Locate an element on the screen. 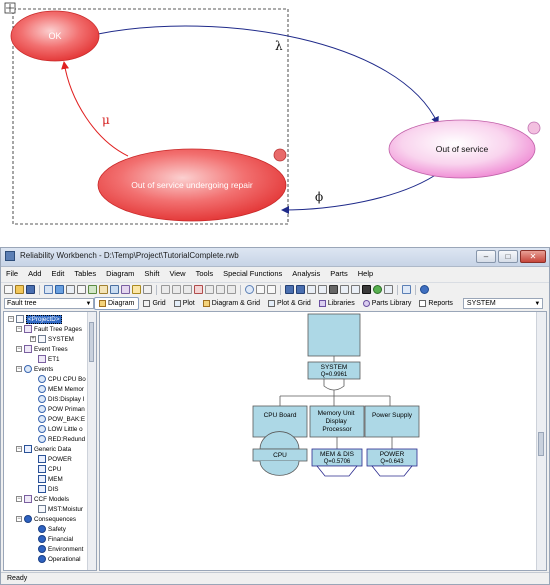 This screenshot has height=585, width=550. menu-parts: Parts is located at coordinates (339, 274).